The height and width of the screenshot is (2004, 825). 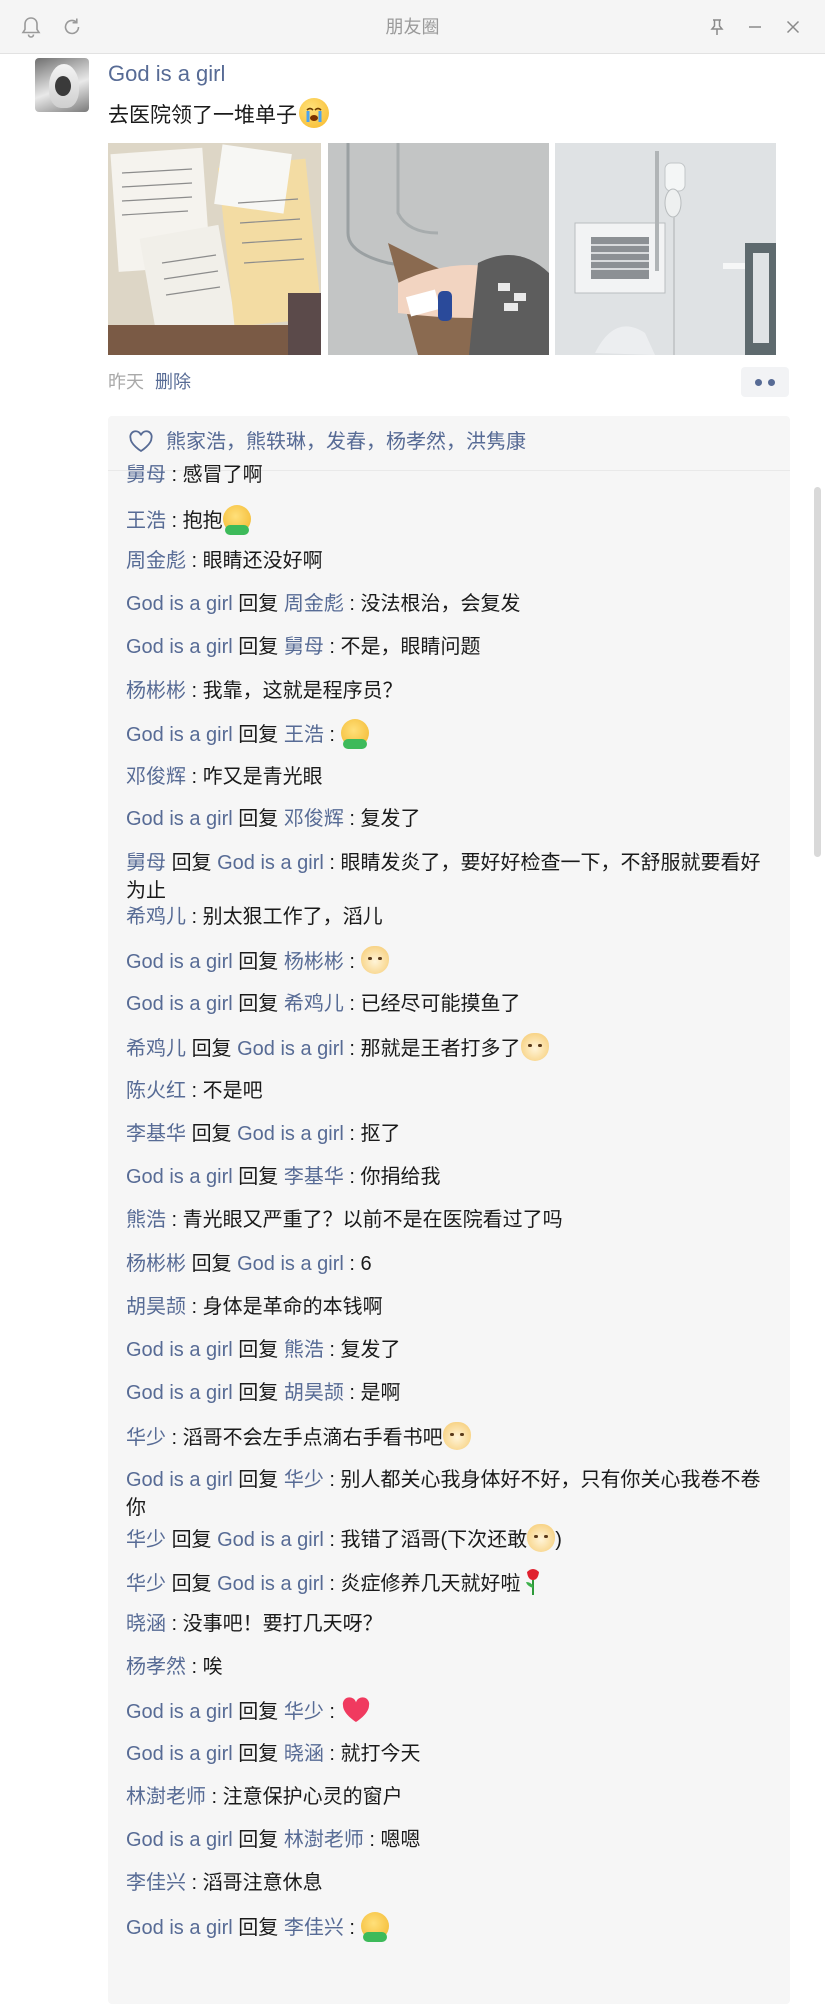 What do you see at coordinates (446, 604) in the screenshot?
I see `comment-row: God is a girl 回复 周金彪 : 没法根治，会复发` at bounding box center [446, 604].